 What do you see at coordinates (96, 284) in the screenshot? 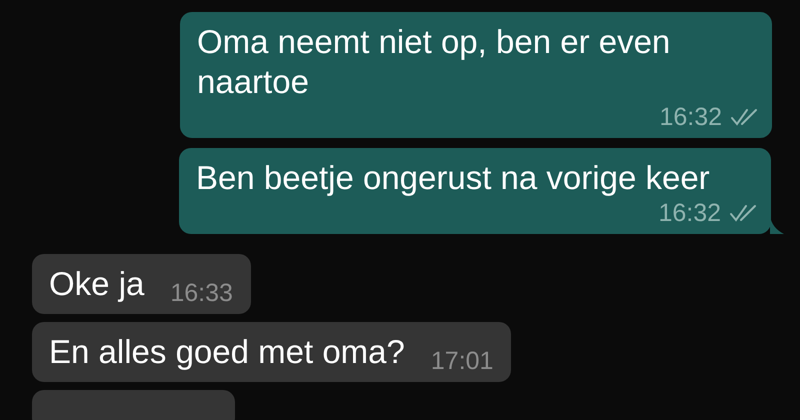
I see `message-text: Oke ja` at bounding box center [96, 284].